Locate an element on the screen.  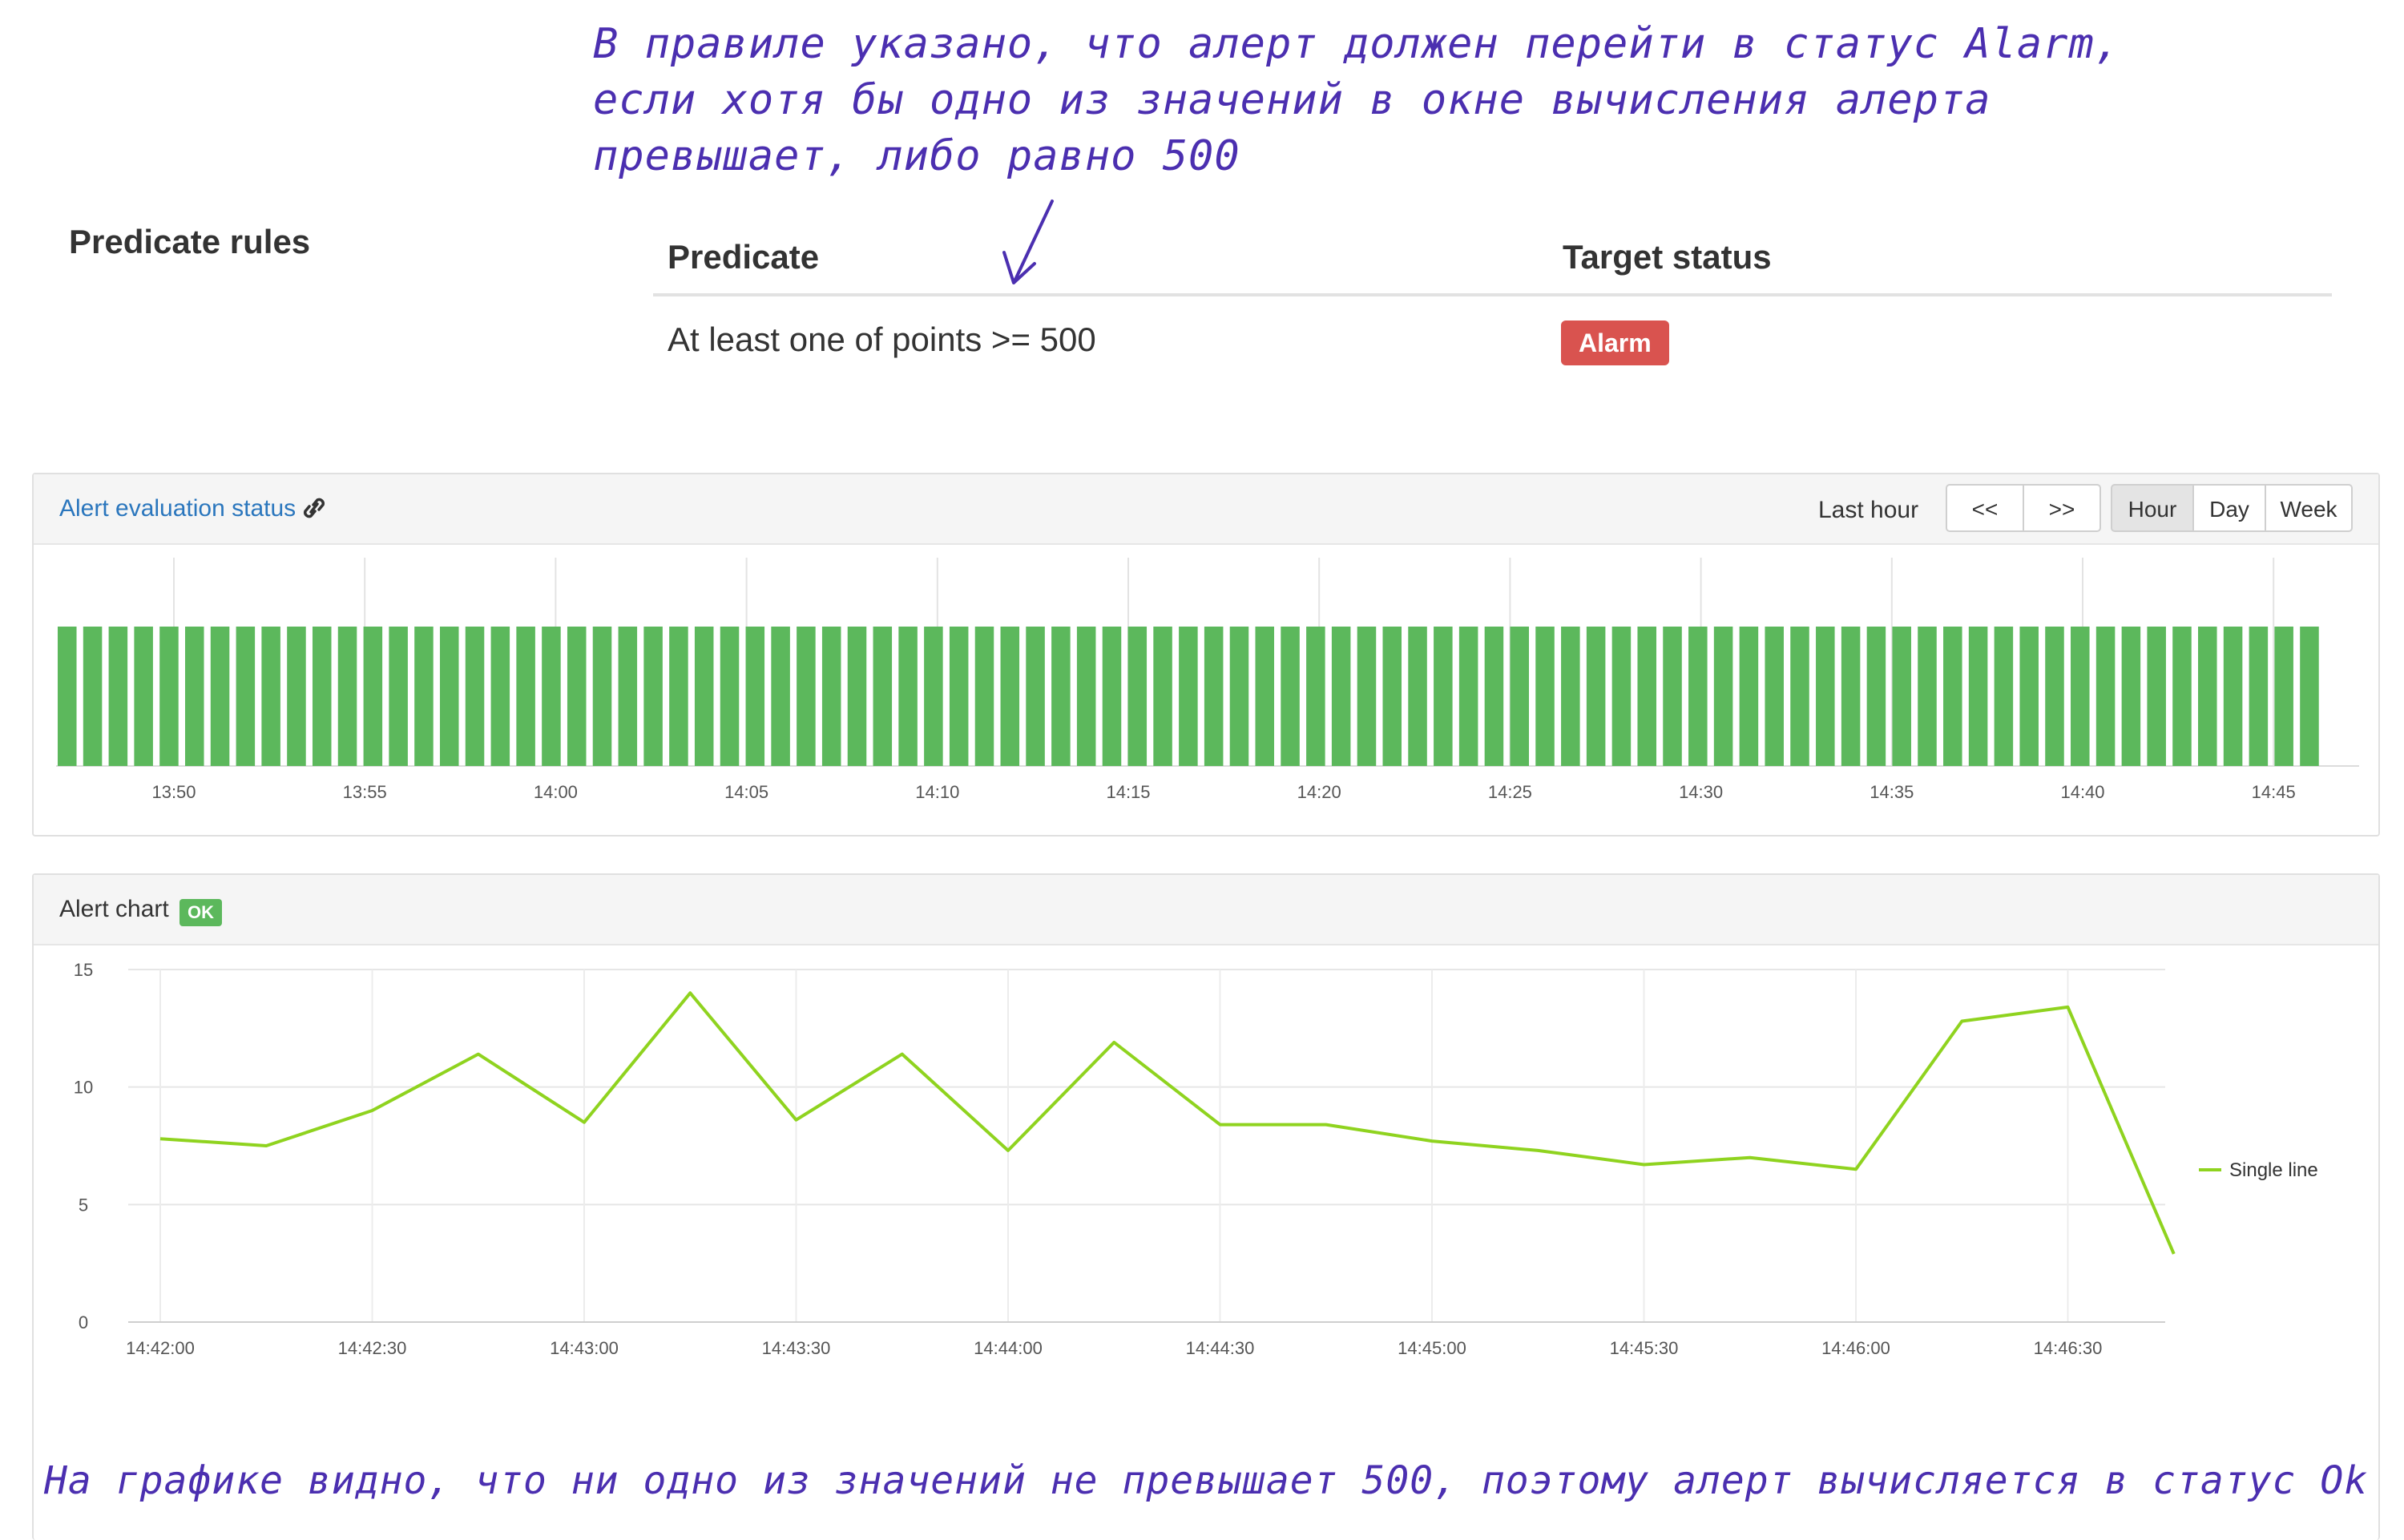
status-tick-label: 14:45 is located at coordinates (2274, 792).